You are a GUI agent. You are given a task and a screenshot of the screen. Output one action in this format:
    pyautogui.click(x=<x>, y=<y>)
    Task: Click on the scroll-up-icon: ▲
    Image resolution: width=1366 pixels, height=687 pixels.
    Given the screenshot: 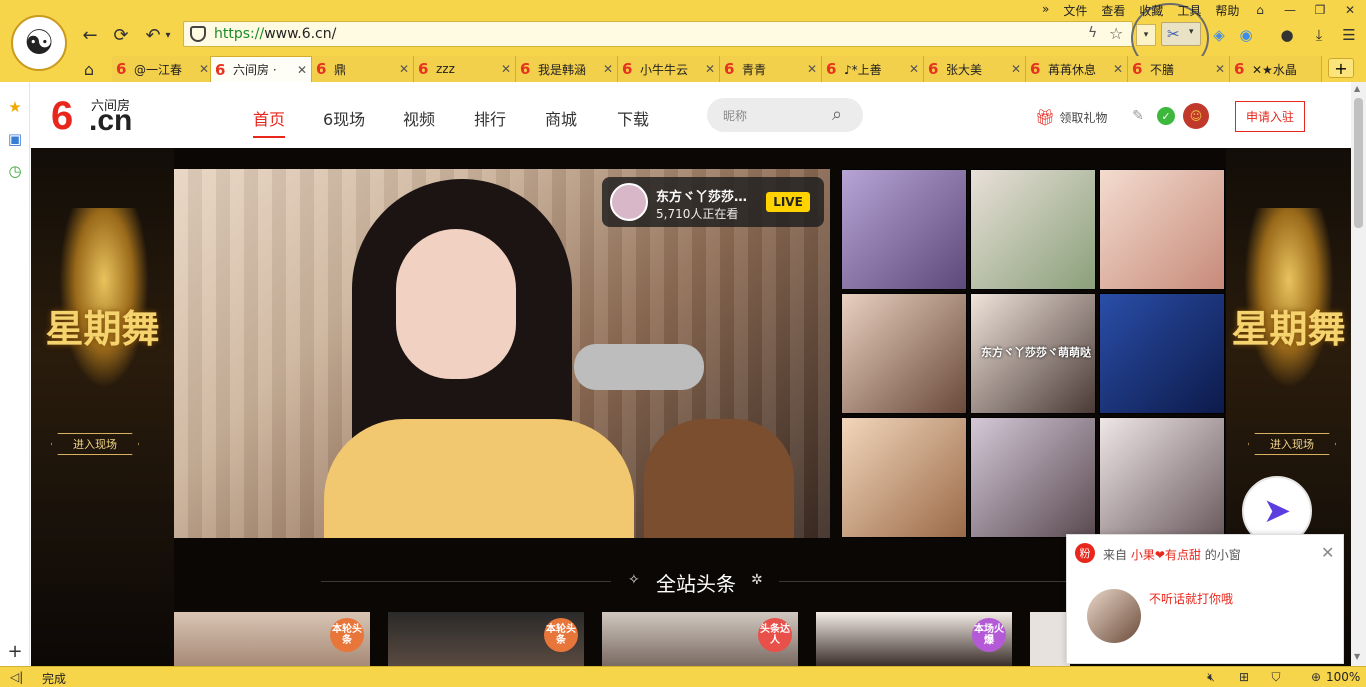 What is the action you would take?
    pyautogui.click(x=1357, y=88)
    